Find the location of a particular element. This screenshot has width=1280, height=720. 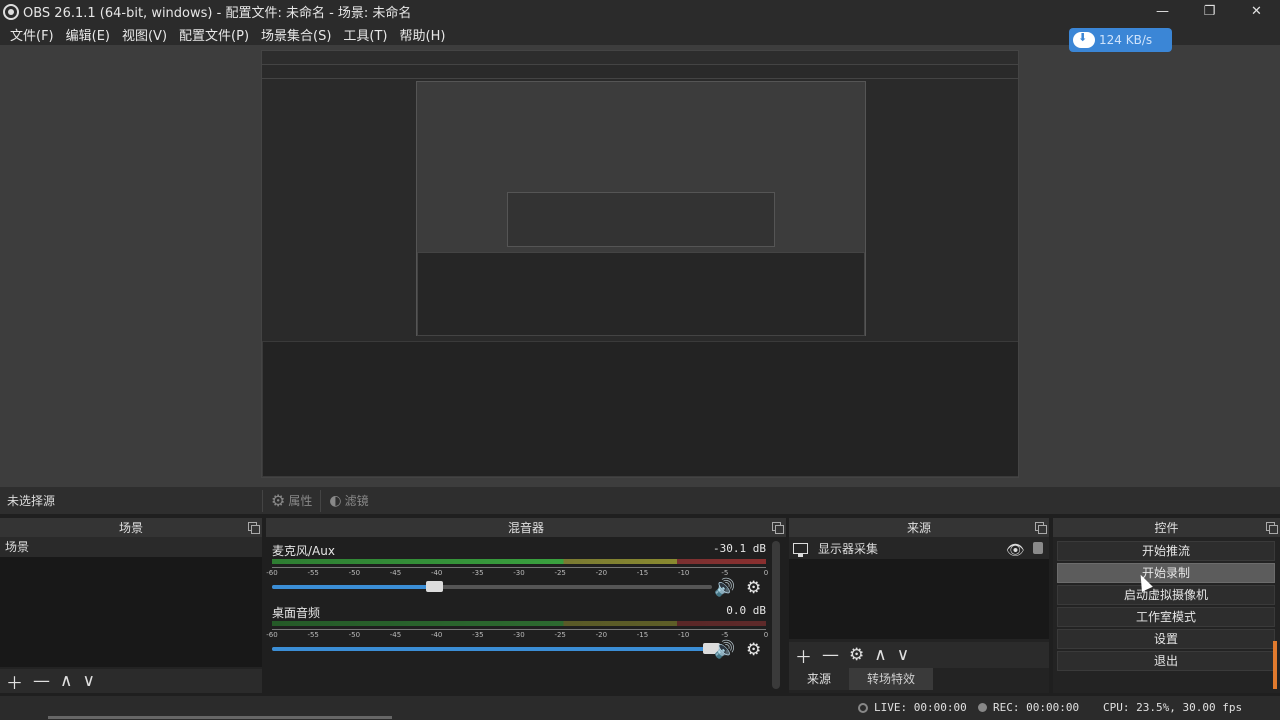

lock-icon is located at coordinates (1038, 548).